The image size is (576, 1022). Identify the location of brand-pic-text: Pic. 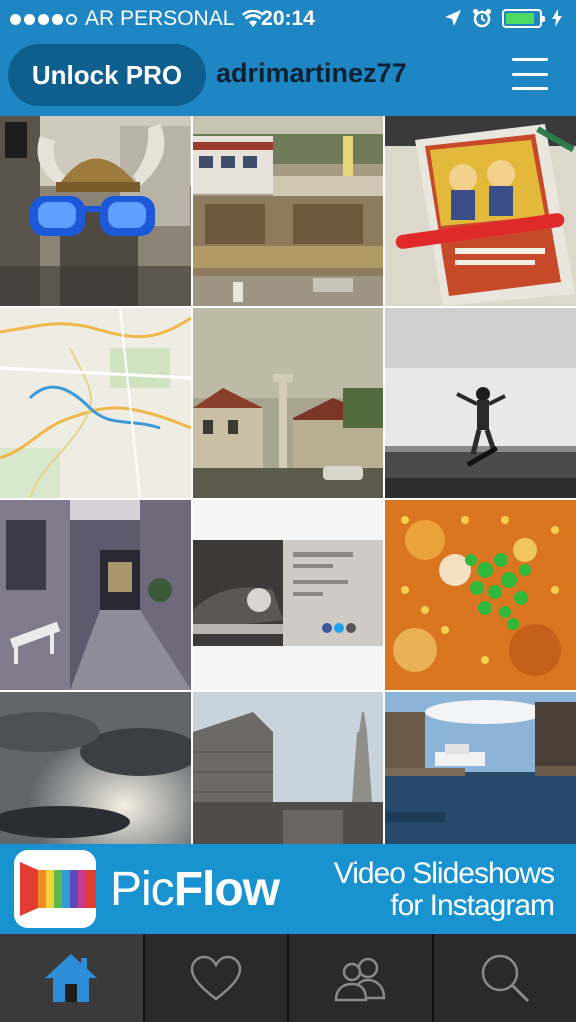
(142, 889).